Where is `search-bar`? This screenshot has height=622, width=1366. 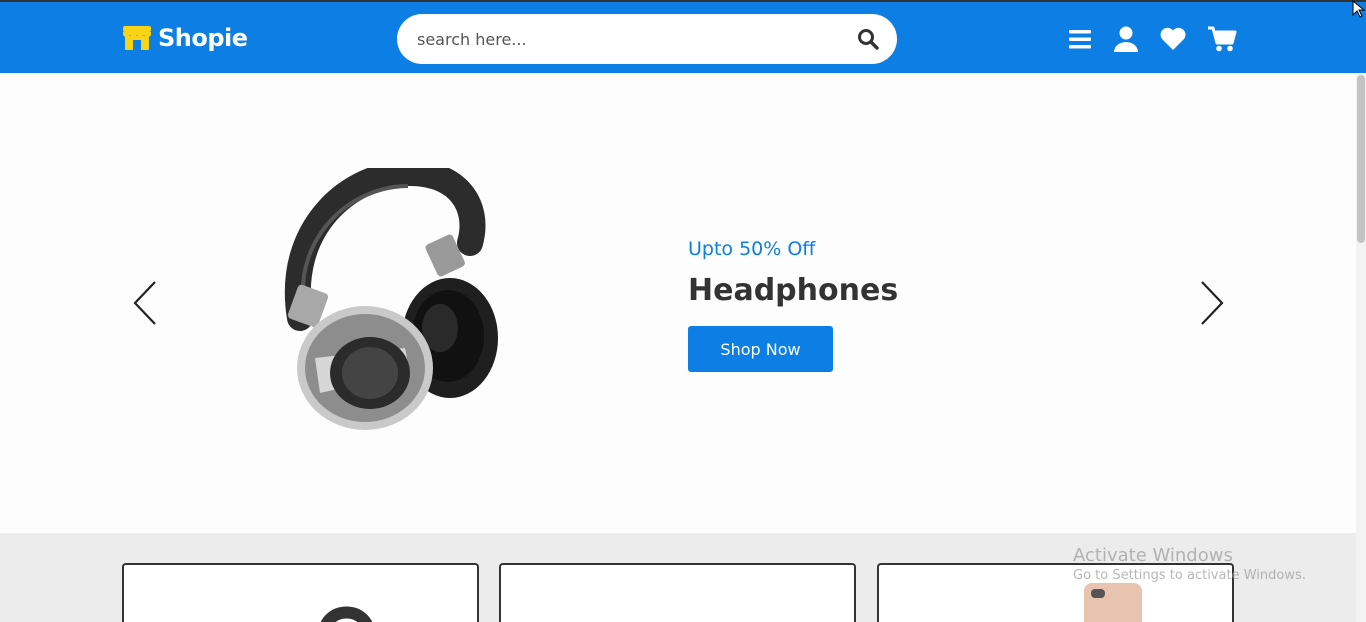 search-bar is located at coordinates (647, 39).